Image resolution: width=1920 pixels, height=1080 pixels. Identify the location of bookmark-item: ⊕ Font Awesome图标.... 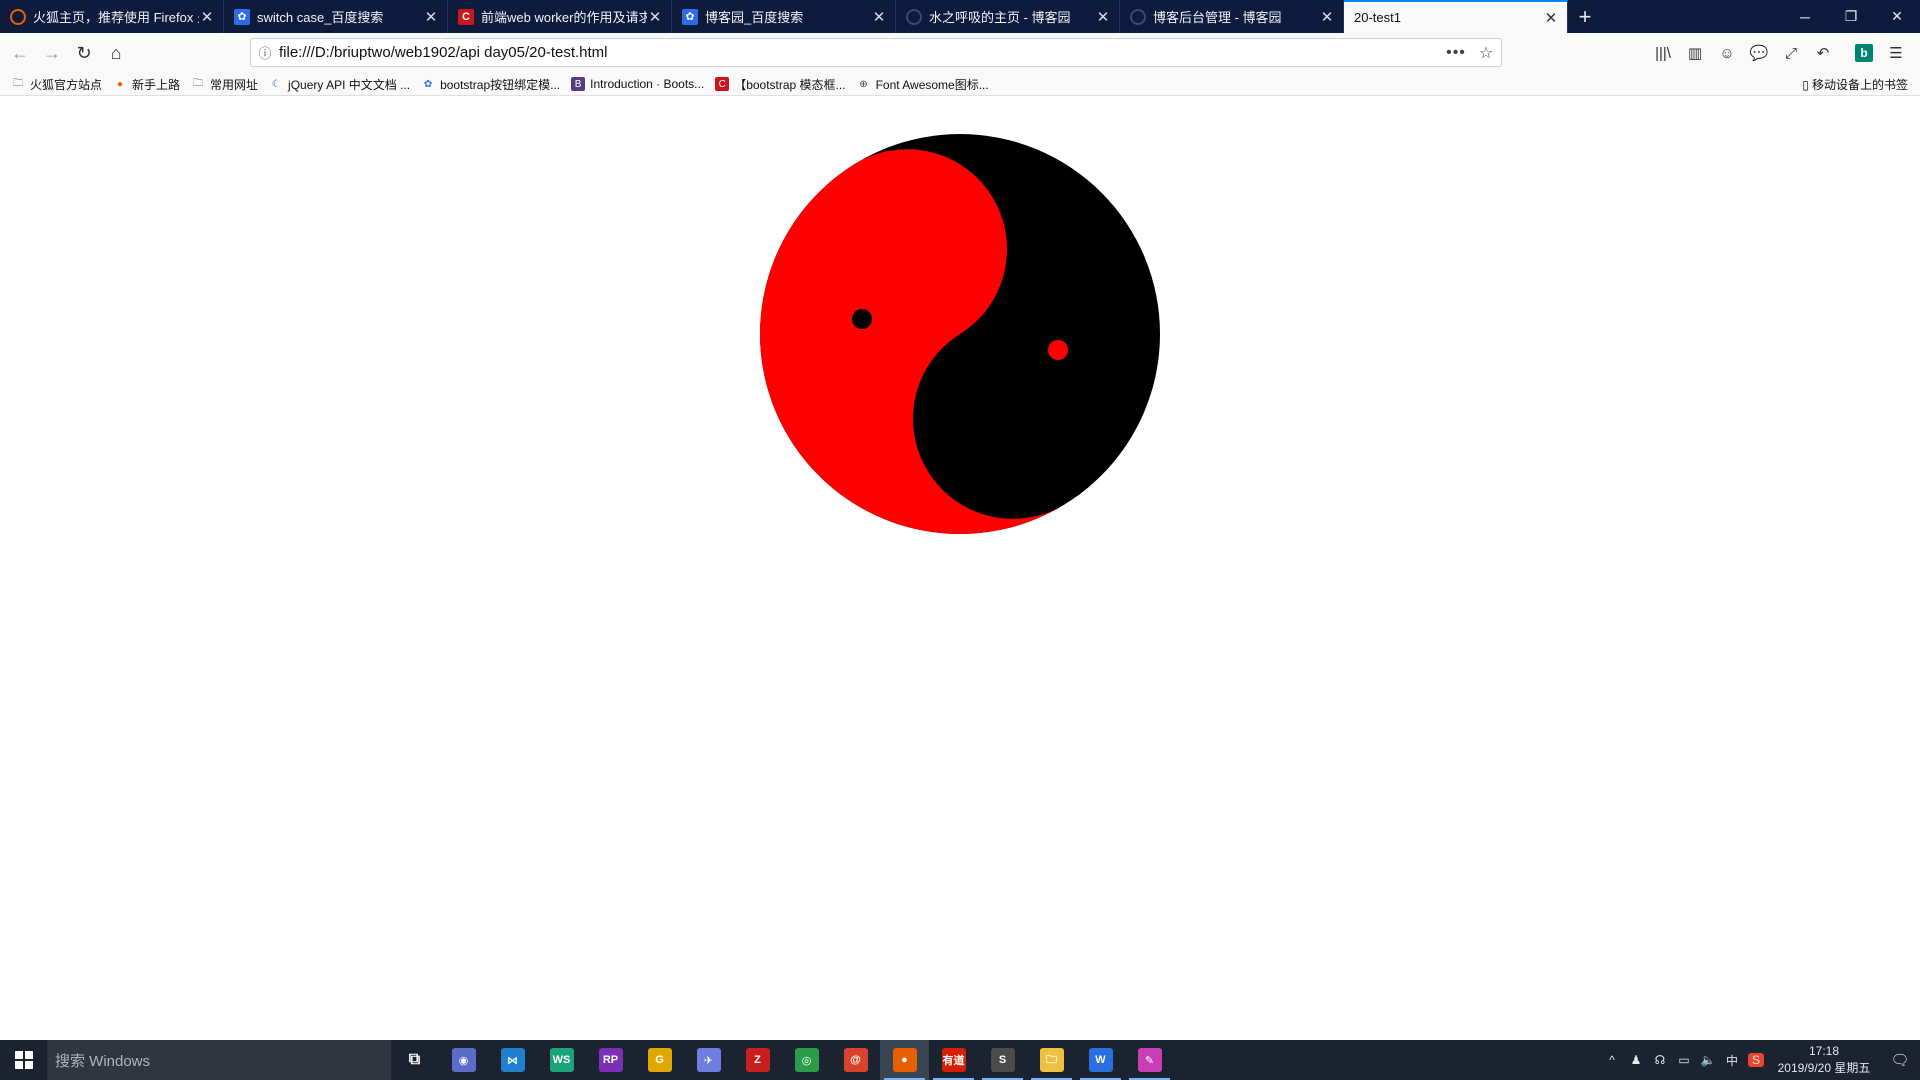
(922, 84).